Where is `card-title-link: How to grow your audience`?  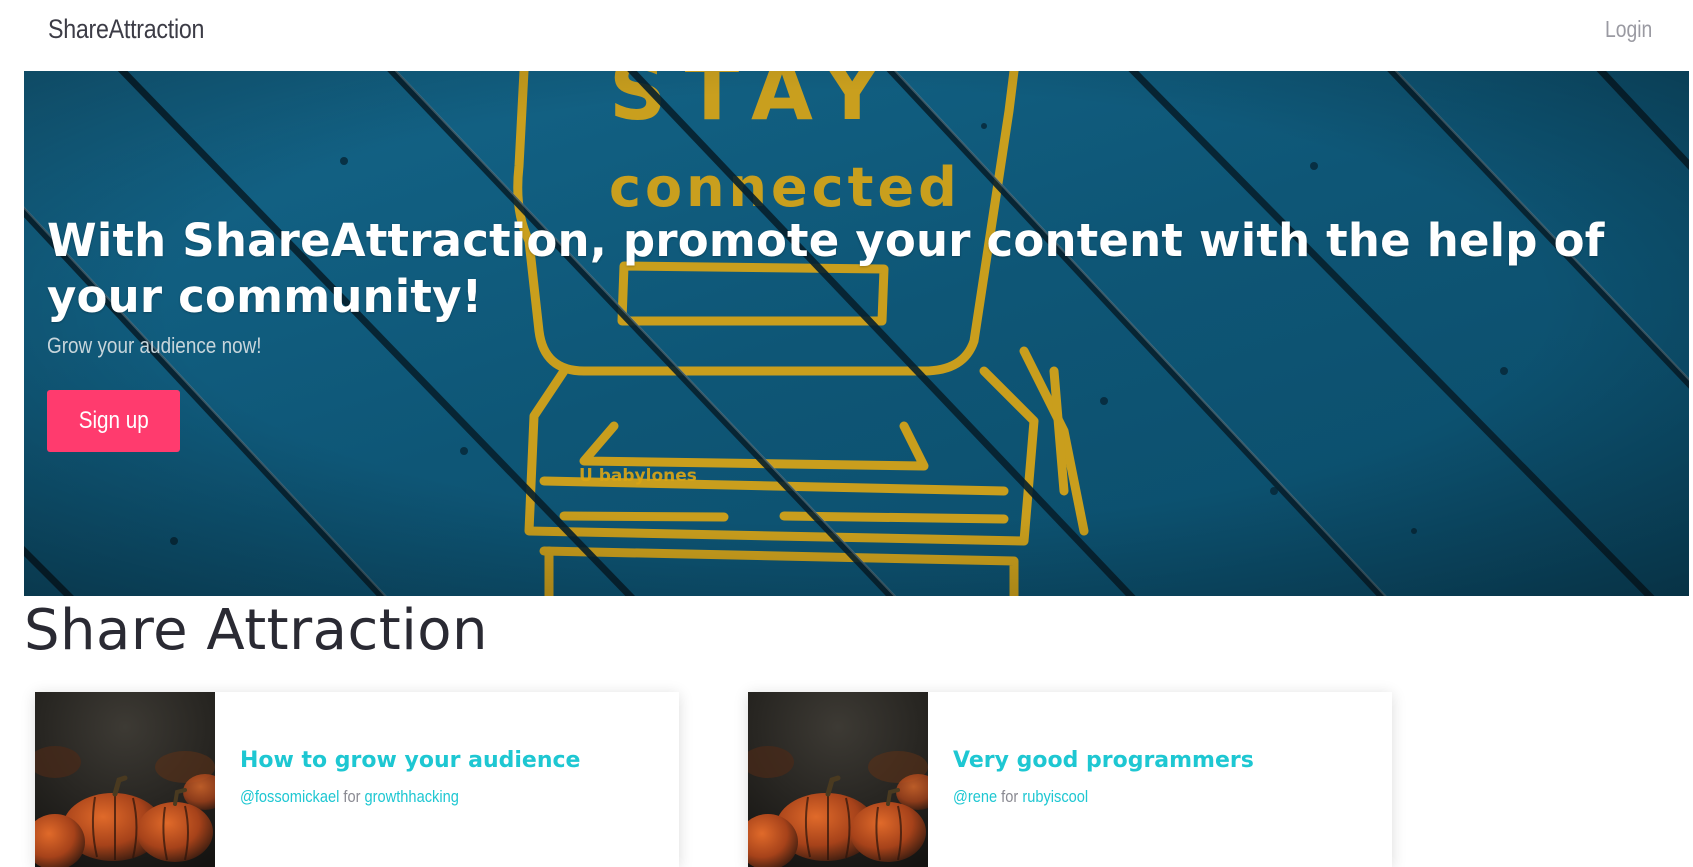 card-title-link: How to grow your audience is located at coordinates (410, 760).